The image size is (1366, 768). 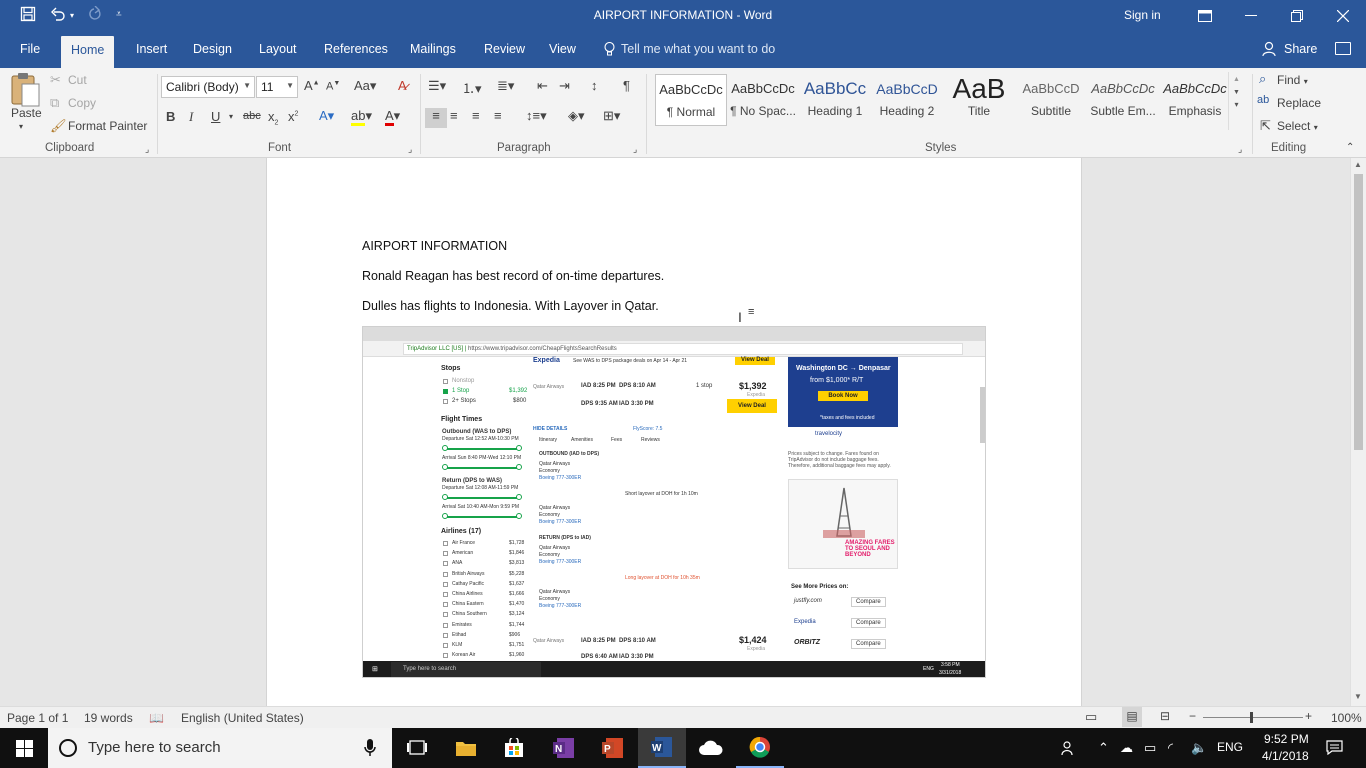 I want to click on proofing-icon: 📖, so click(x=156, y=718).